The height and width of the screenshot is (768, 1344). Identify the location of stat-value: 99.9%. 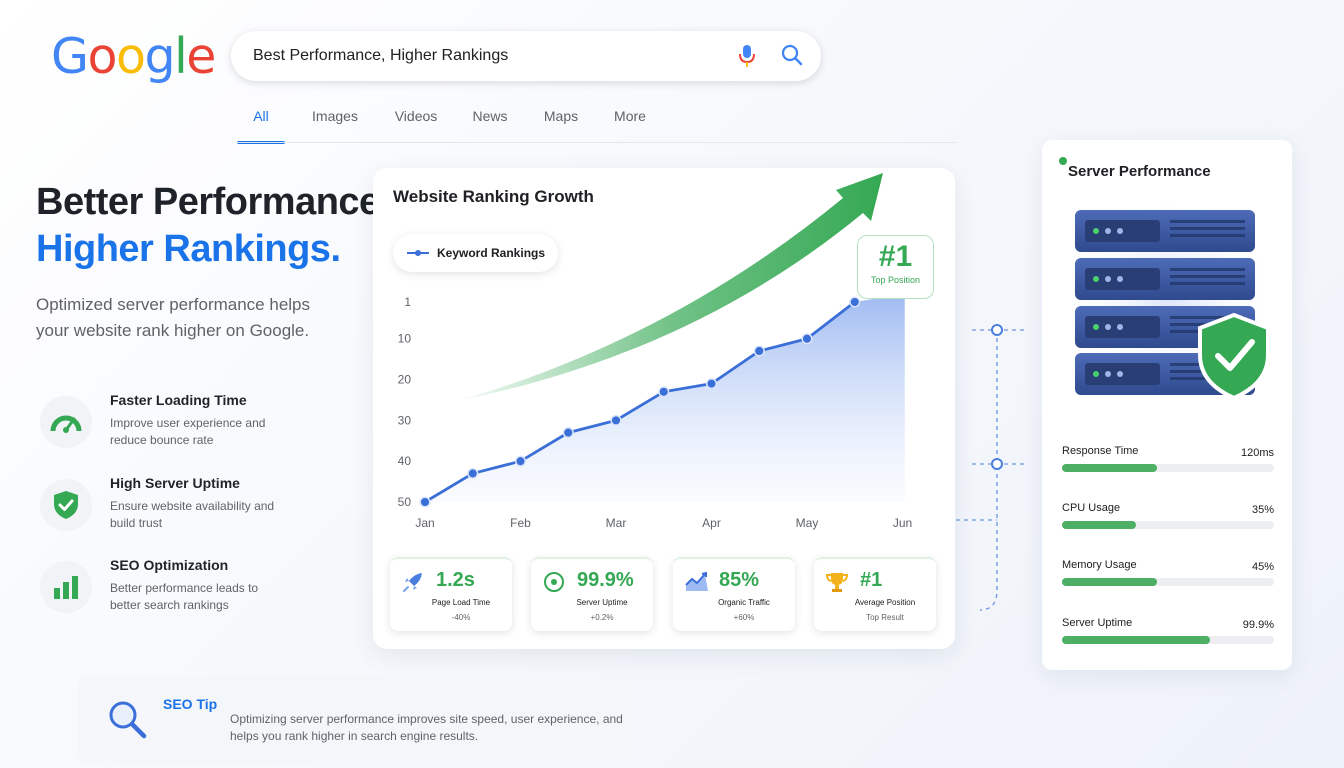
(605, 580).